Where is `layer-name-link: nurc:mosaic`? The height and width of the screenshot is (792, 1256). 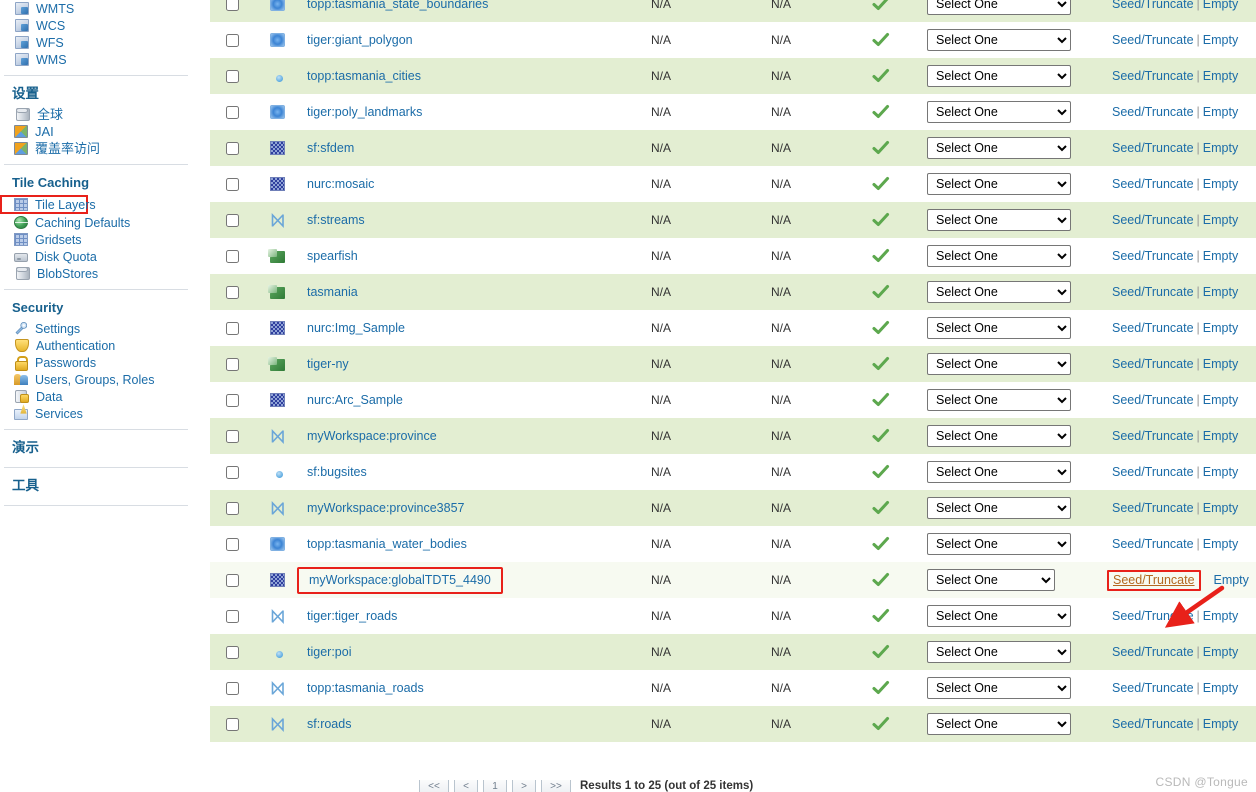 layer-name-link: nurc:mosaic is located at coordinates (340, 184).